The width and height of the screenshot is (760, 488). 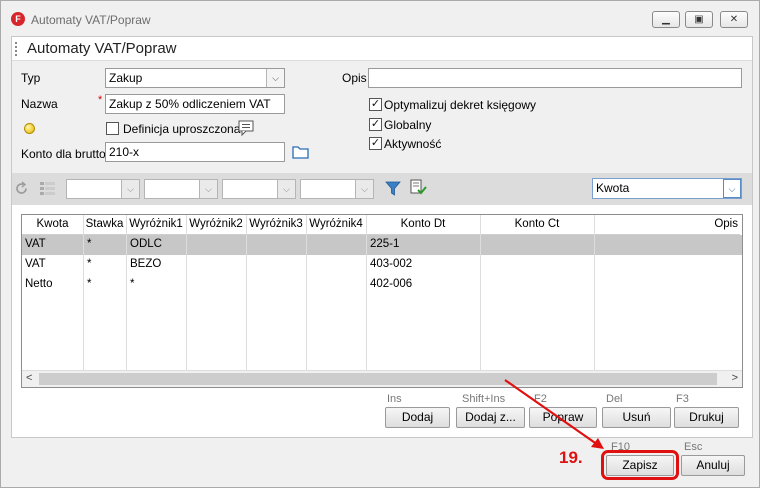 What do you see at coordinates (31, 78) in the screenshot?
I see `typ-label: Typ` at bounding box center [31, 78].